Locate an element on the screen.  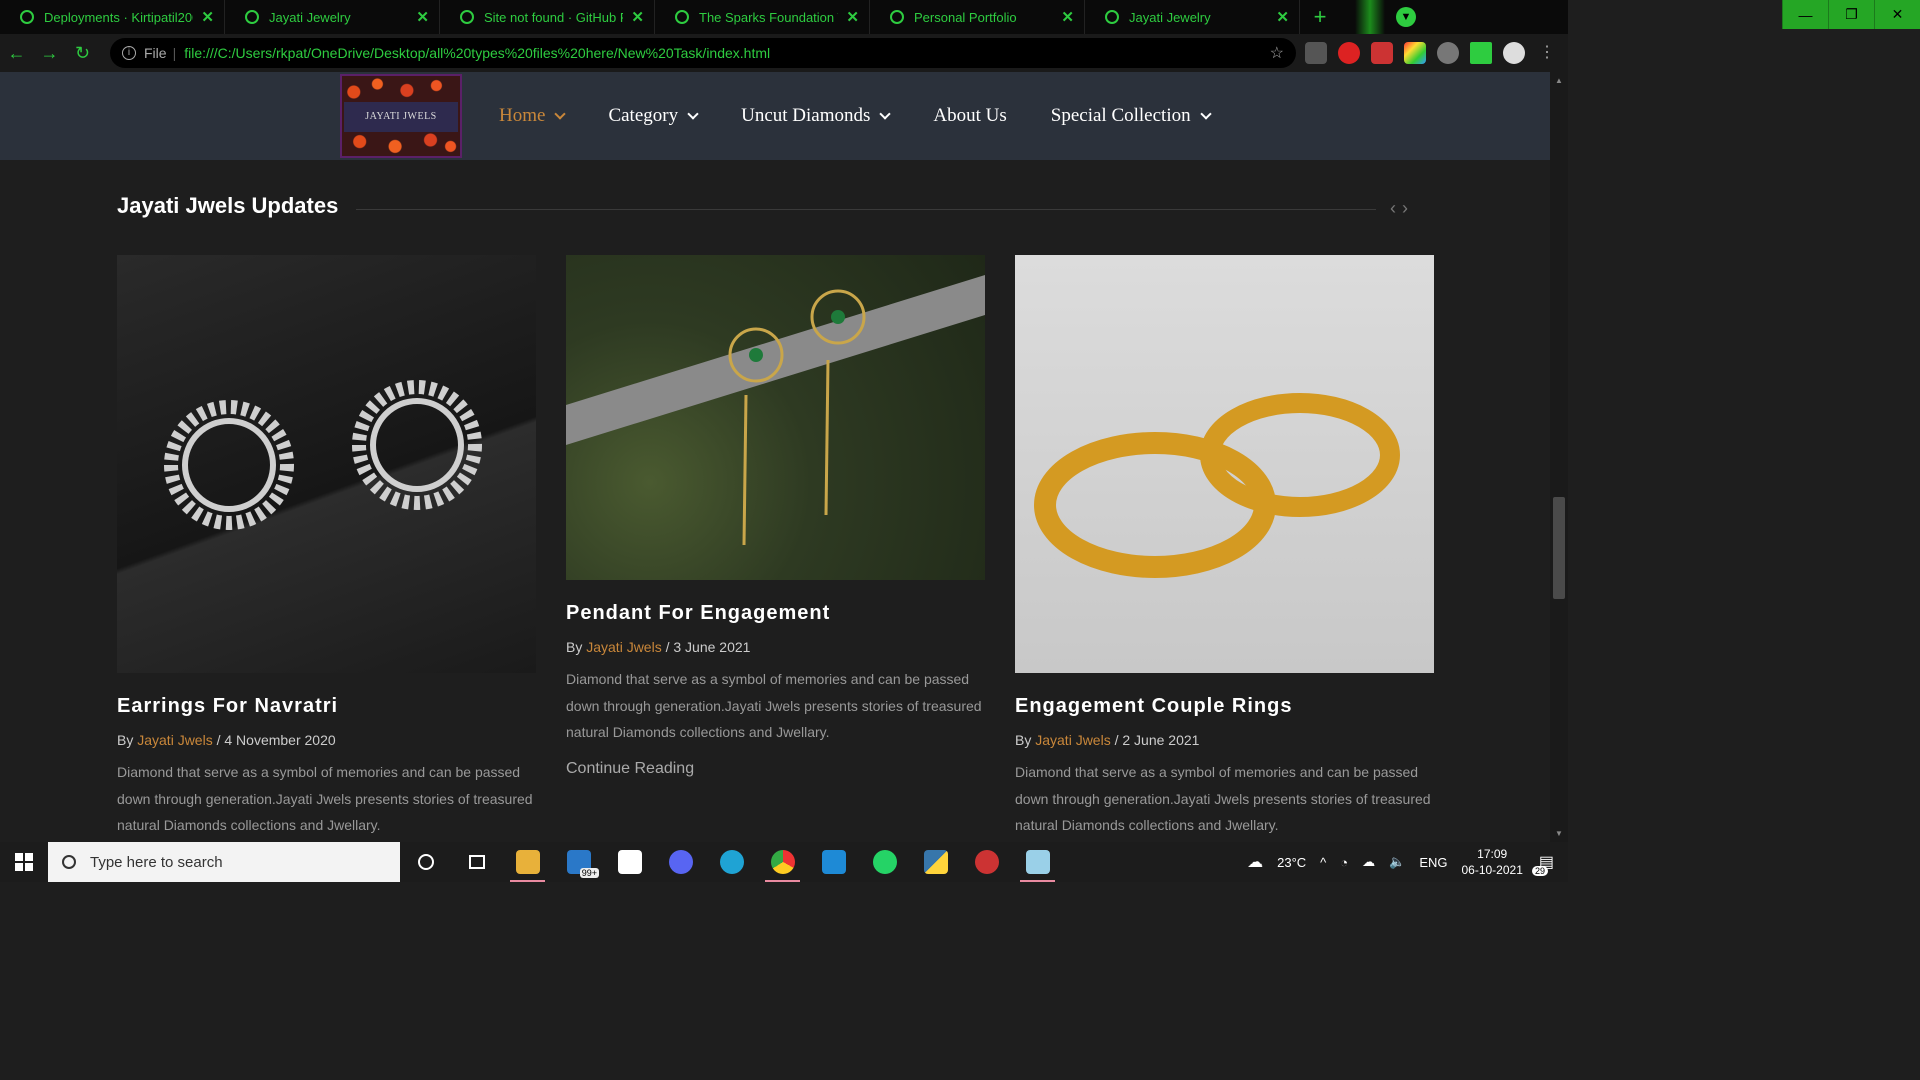
reload-button: ↻ is located at coordinates (82, 53).